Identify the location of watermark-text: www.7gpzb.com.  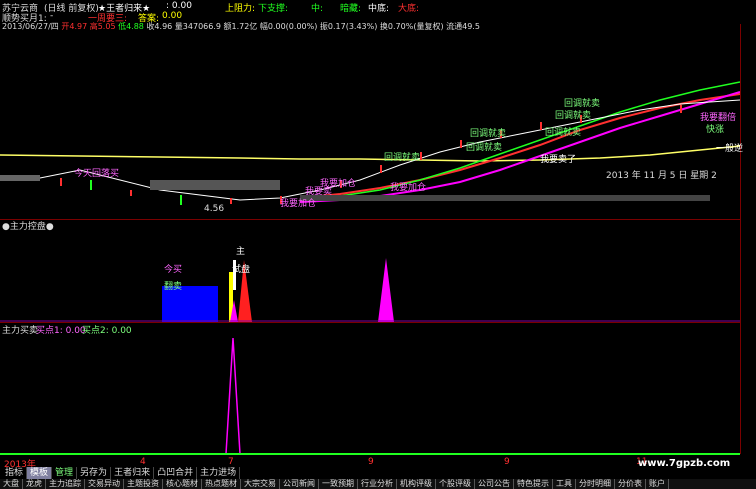
(684, 463).